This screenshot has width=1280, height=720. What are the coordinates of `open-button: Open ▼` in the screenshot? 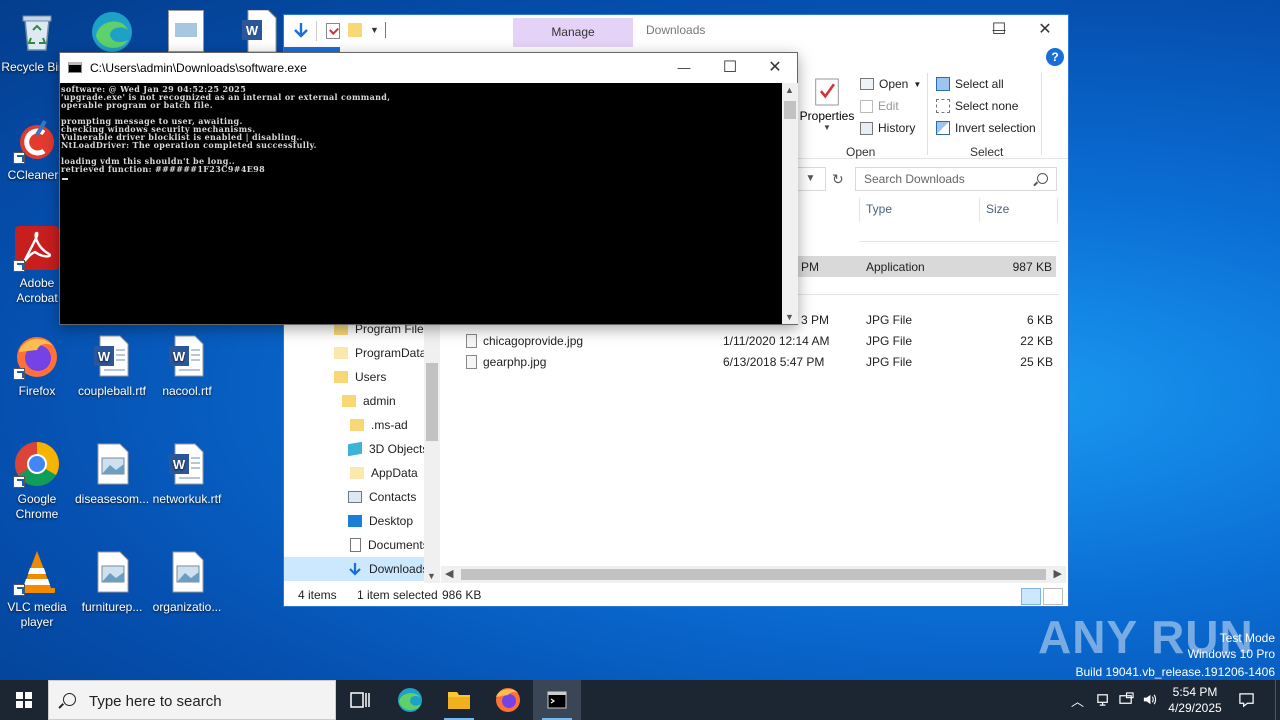 It's located at (890, 84).